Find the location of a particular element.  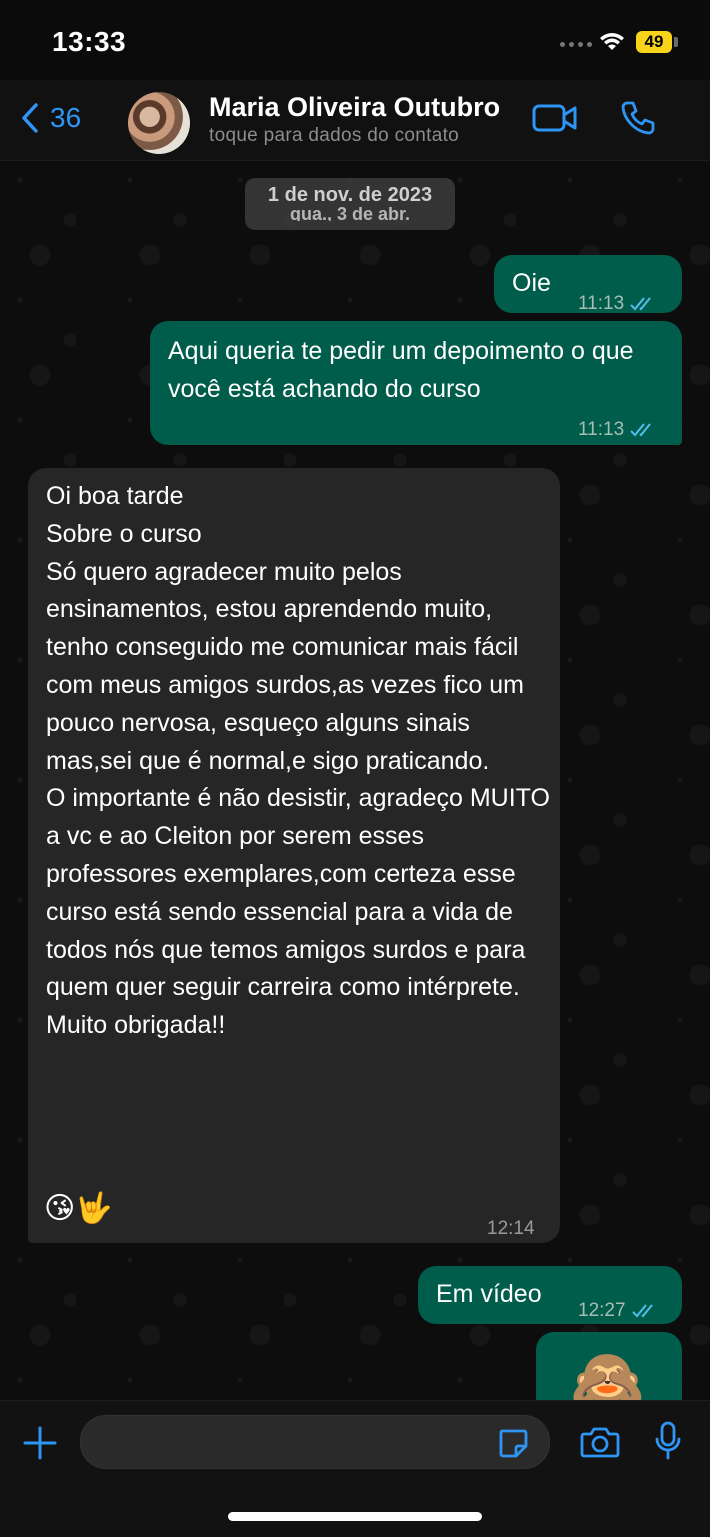

message-time: 12:14 is located at coordinates (511, 1228).